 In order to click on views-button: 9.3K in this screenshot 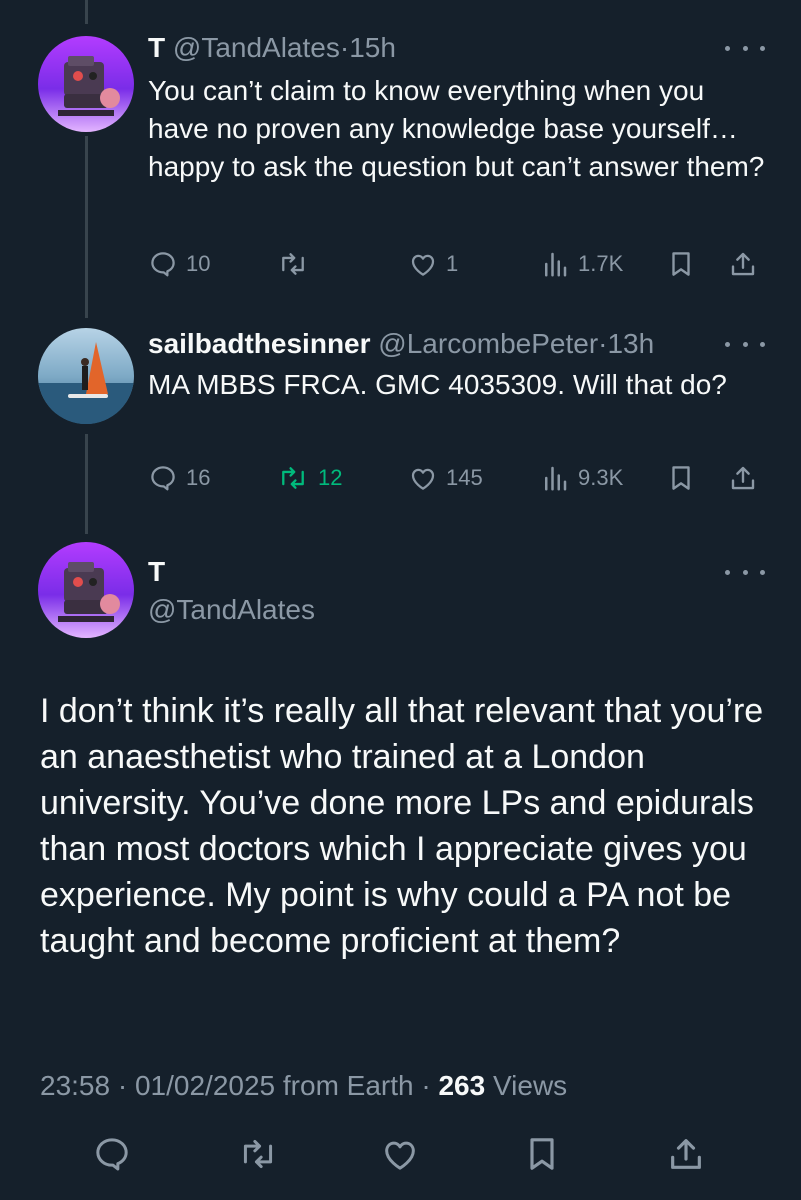, I will do `click(581, 478)`.